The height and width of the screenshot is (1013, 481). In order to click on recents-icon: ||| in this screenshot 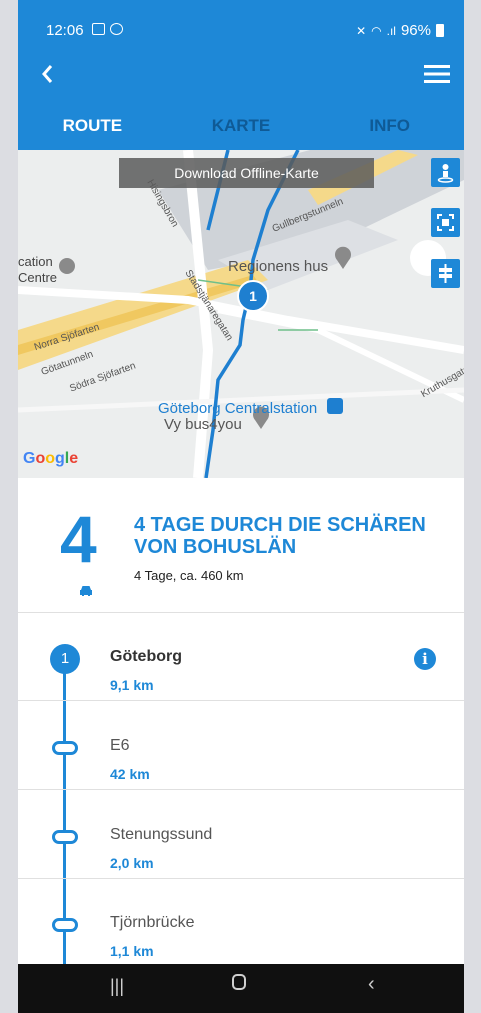, I will do `click(117, 986)`.